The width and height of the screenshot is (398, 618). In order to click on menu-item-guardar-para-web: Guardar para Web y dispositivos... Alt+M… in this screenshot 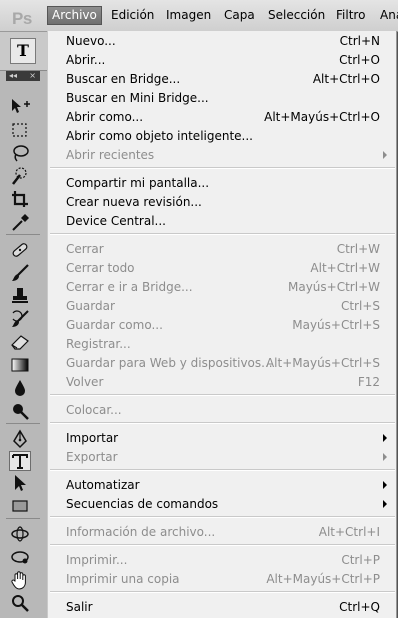, I will do `click(222, 363)`.